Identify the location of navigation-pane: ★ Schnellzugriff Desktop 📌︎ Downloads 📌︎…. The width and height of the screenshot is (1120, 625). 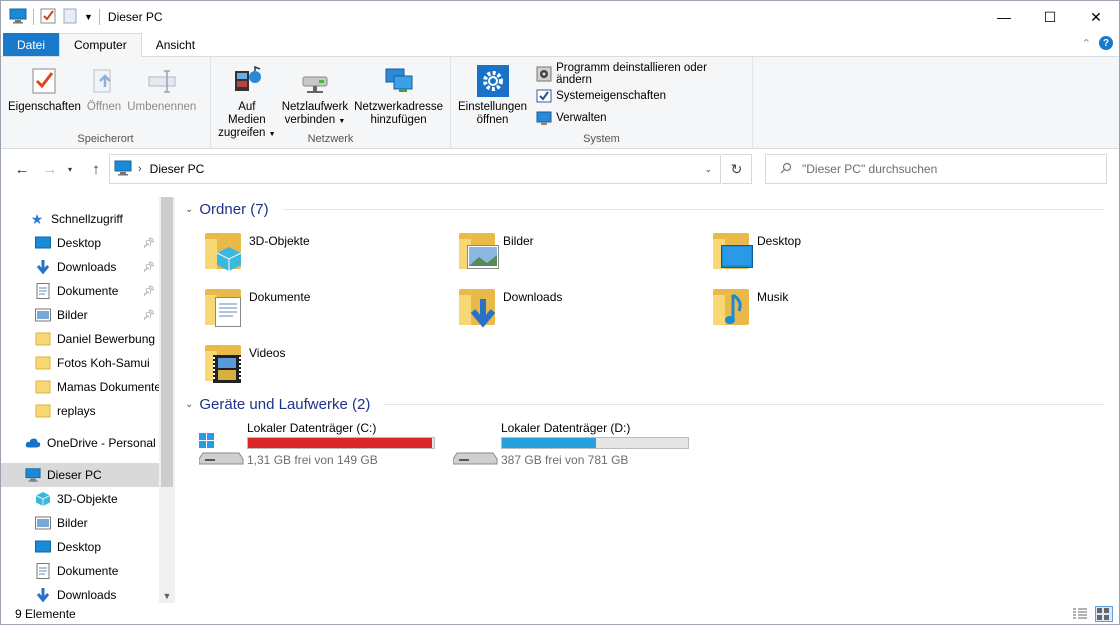
(88, 400).